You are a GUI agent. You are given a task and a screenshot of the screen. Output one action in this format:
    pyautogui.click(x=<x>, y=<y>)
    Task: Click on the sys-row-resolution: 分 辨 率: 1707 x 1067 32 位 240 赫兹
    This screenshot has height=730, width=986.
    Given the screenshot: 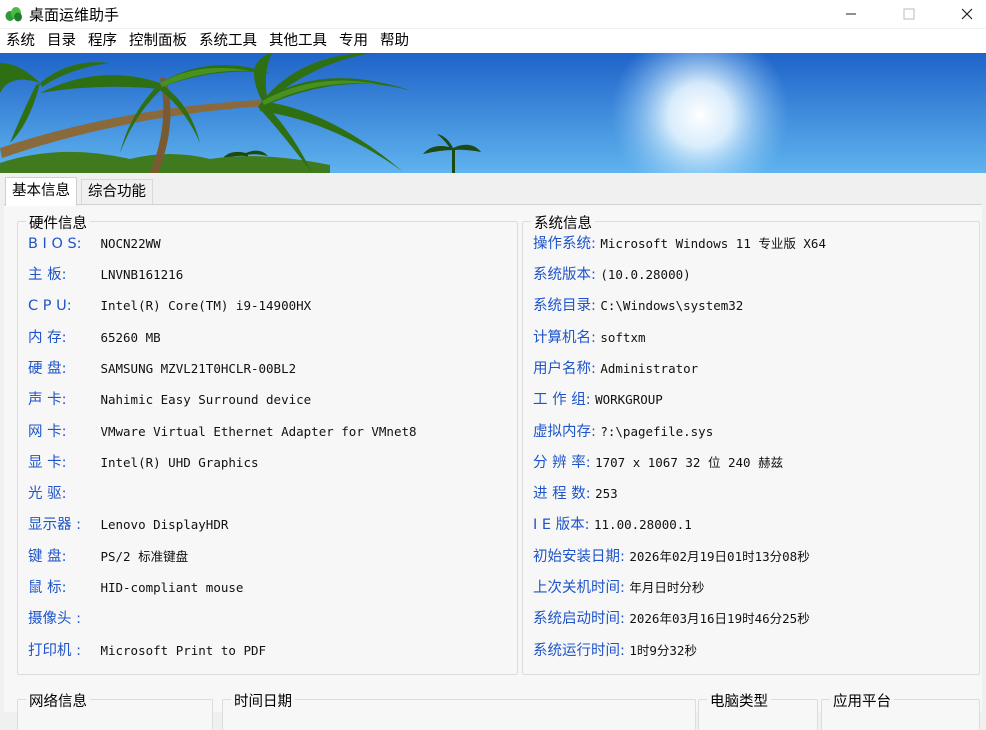 What is the action you would take?
    pyautogui.click(x=658, y=463)
    